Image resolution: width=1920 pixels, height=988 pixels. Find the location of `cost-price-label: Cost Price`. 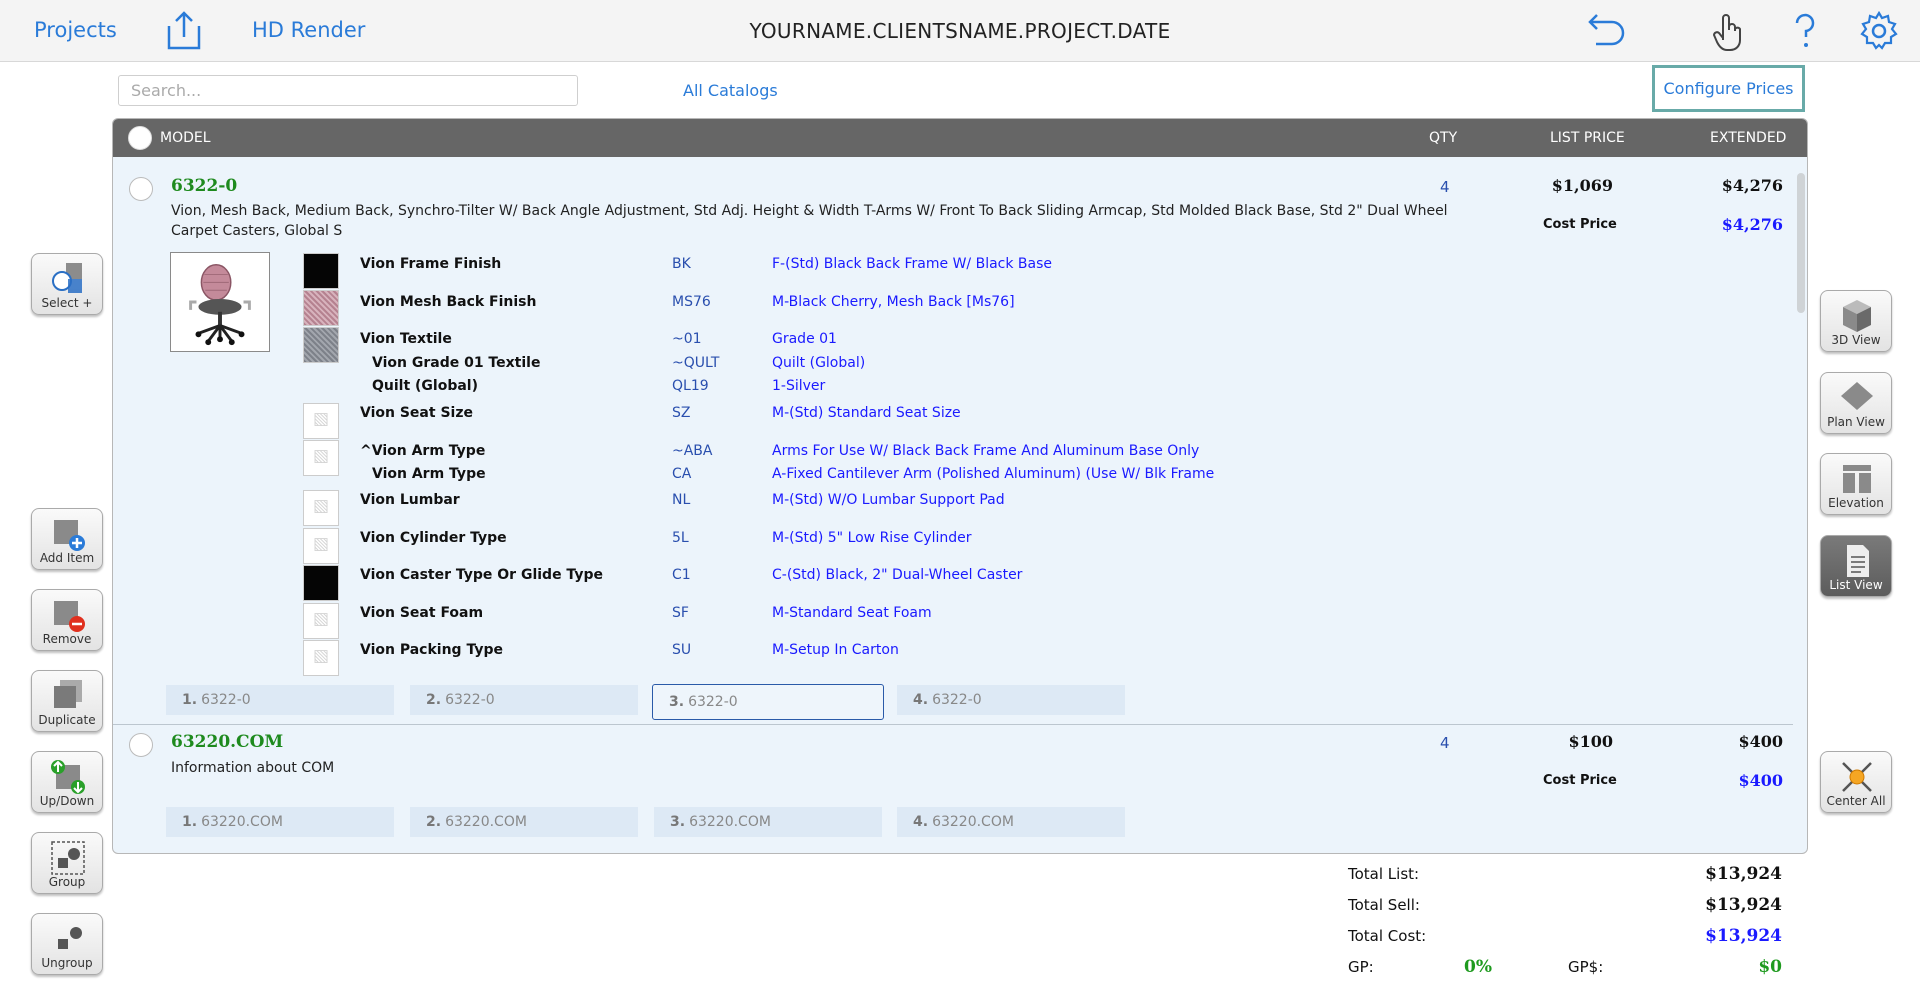

cost-price-label: Cost Price is located at coordinates (1580, 780).